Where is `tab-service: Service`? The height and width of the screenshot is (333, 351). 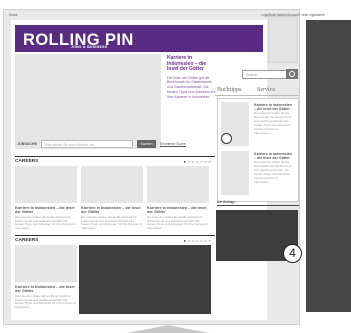 tab-service: Service is located at coordinates (266, 90).